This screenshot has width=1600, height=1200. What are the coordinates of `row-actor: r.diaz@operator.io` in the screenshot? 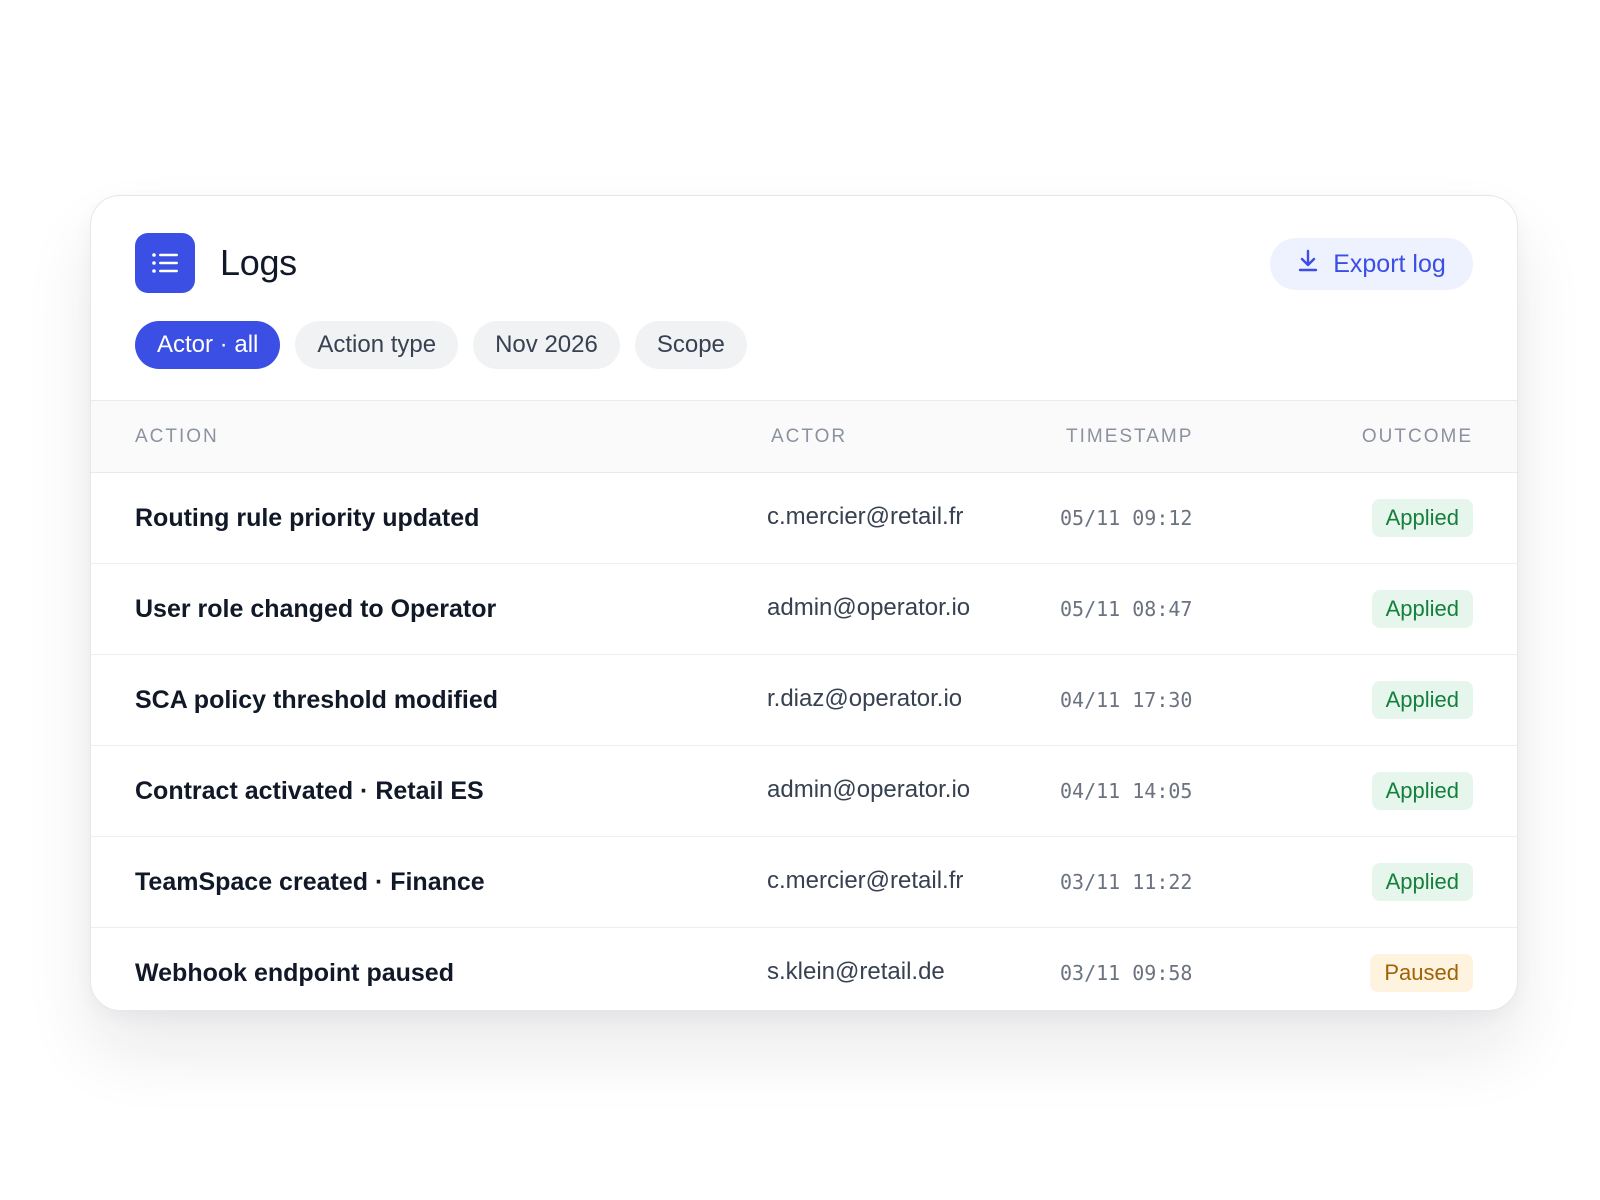 It's located at (865, 698).